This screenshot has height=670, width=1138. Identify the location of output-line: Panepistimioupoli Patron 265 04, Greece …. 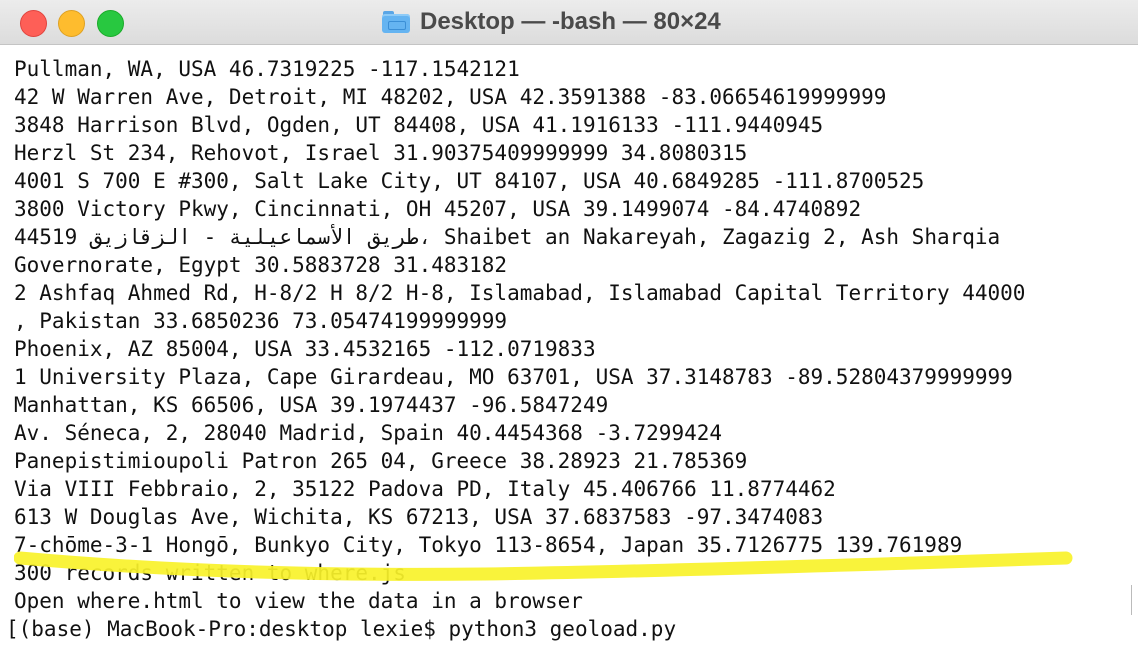
(381, 461).